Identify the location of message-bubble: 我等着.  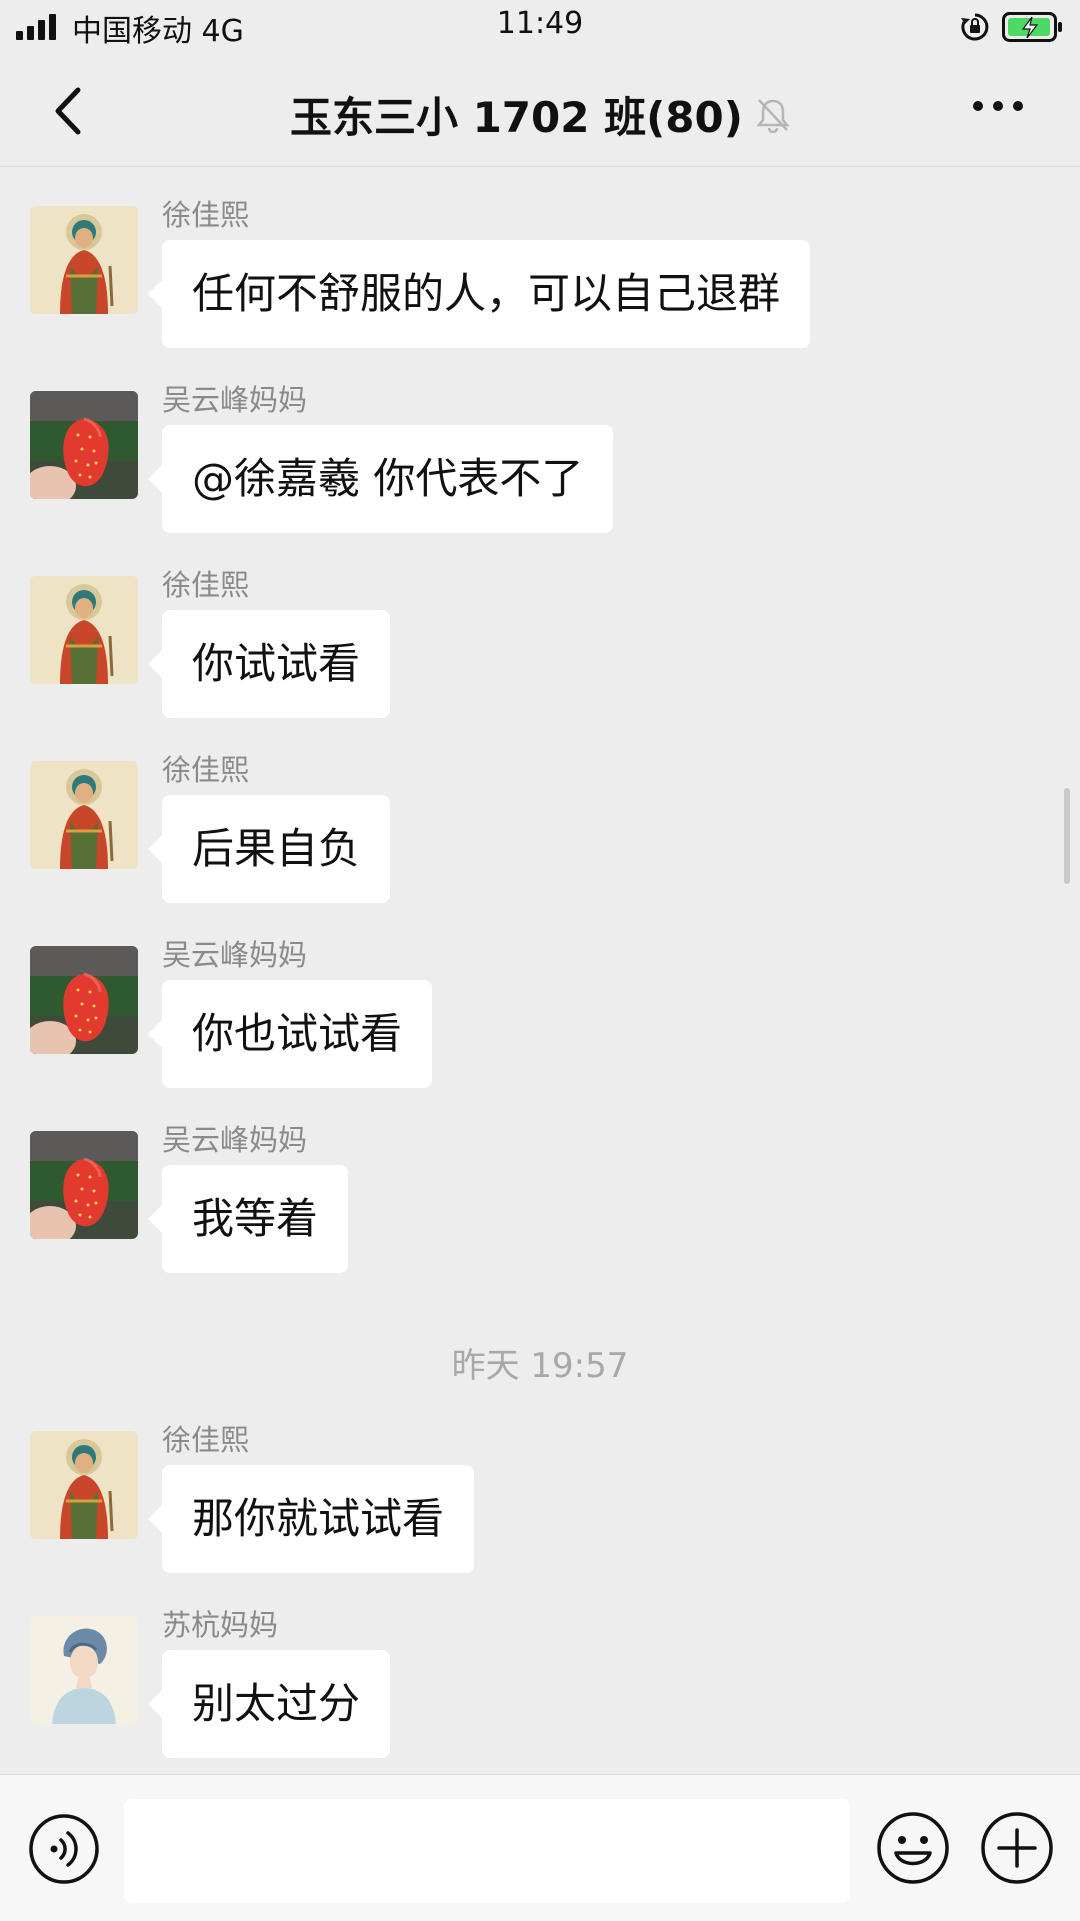
(248, 1219).